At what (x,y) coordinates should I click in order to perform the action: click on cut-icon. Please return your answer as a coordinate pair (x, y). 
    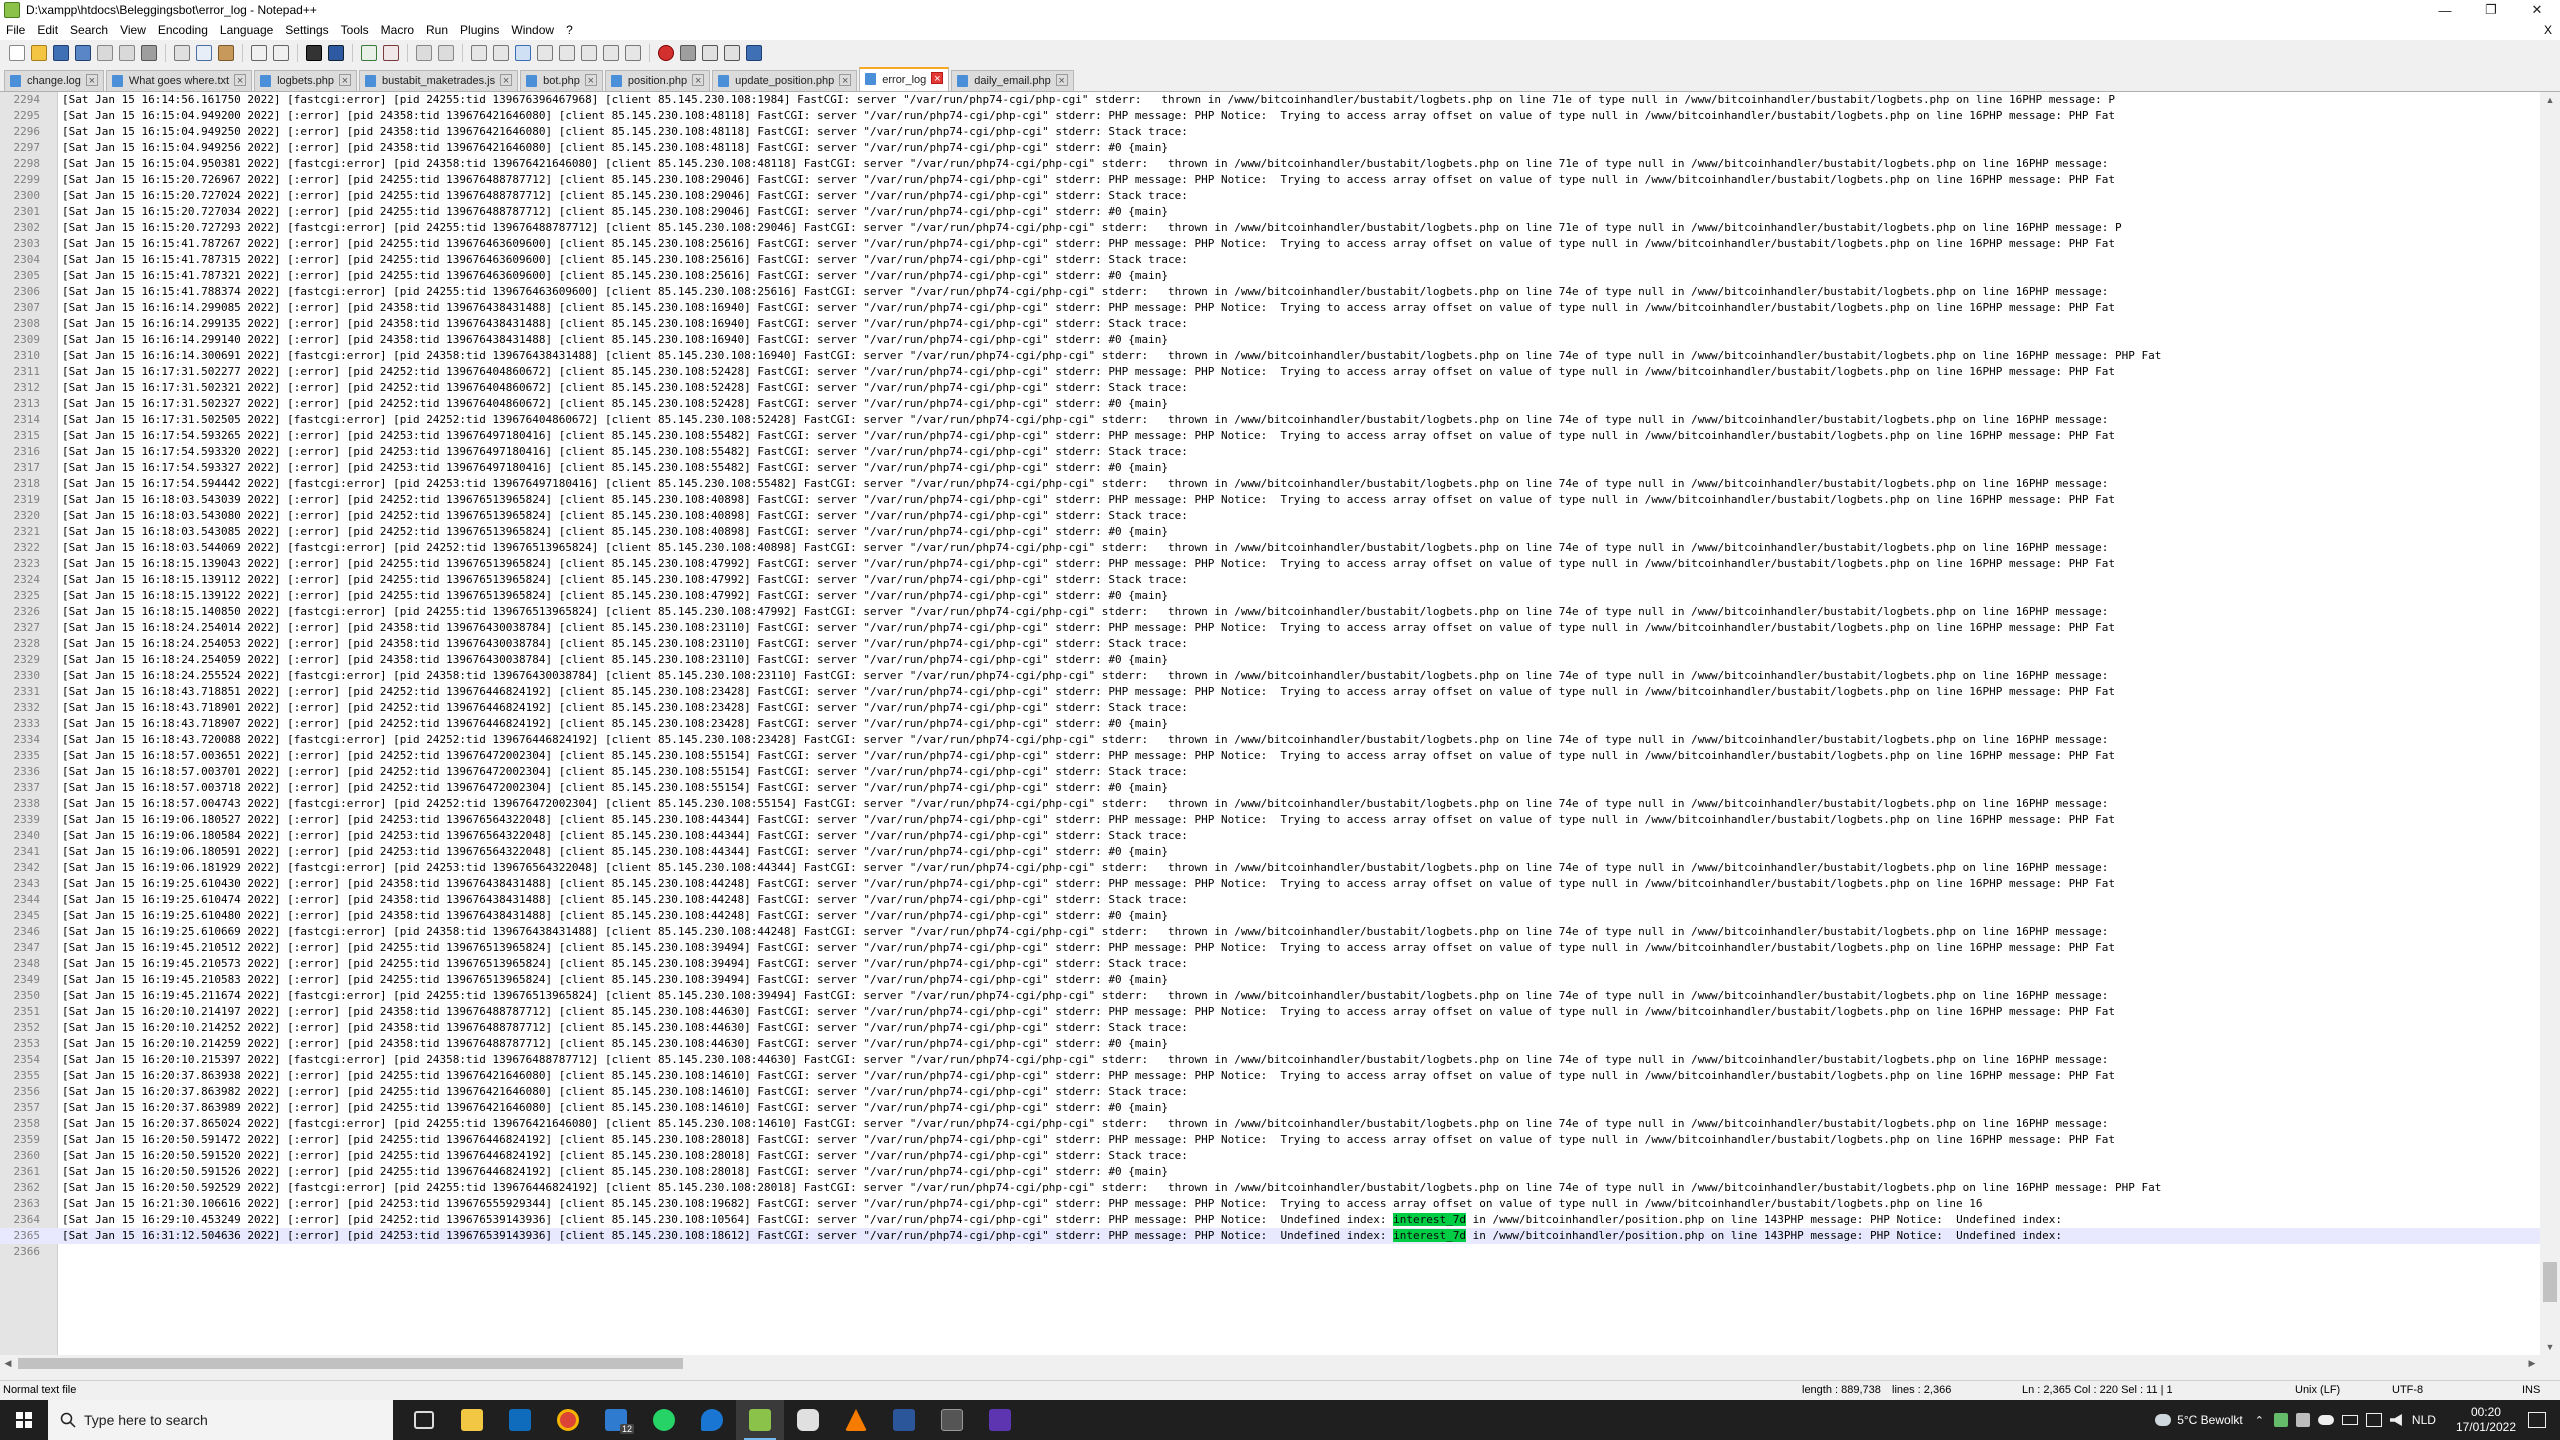
    Looking at the image, I should click on (182, 53).